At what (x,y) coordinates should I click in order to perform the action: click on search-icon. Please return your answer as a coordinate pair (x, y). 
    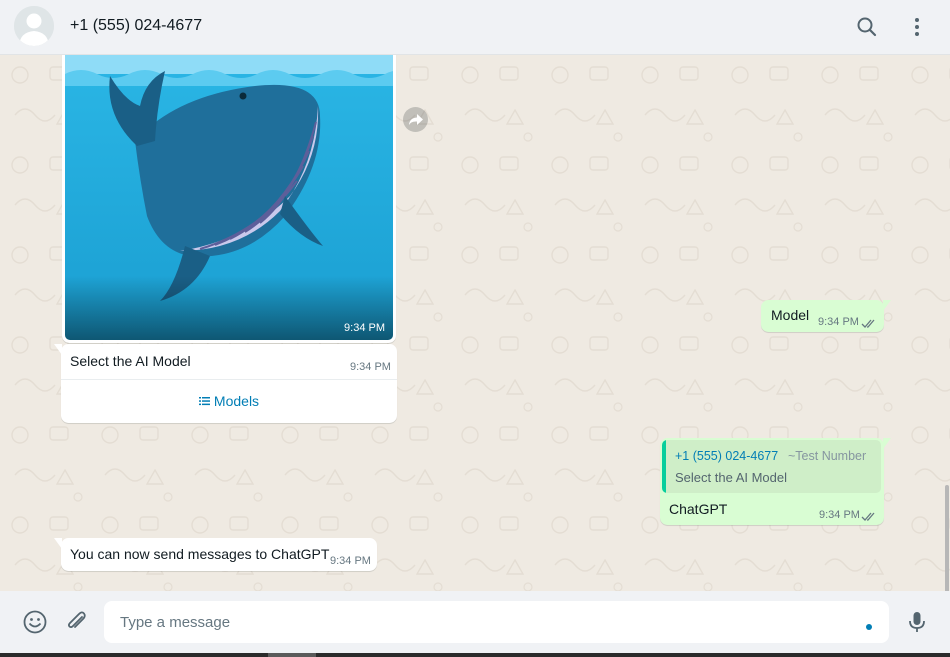
    Looking at the image, I should click on (867, 27).